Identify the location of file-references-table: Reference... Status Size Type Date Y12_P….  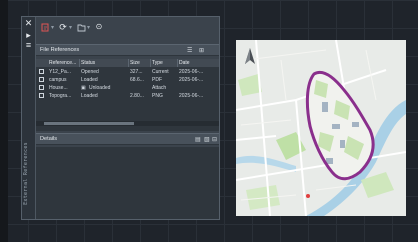
(127, 95).